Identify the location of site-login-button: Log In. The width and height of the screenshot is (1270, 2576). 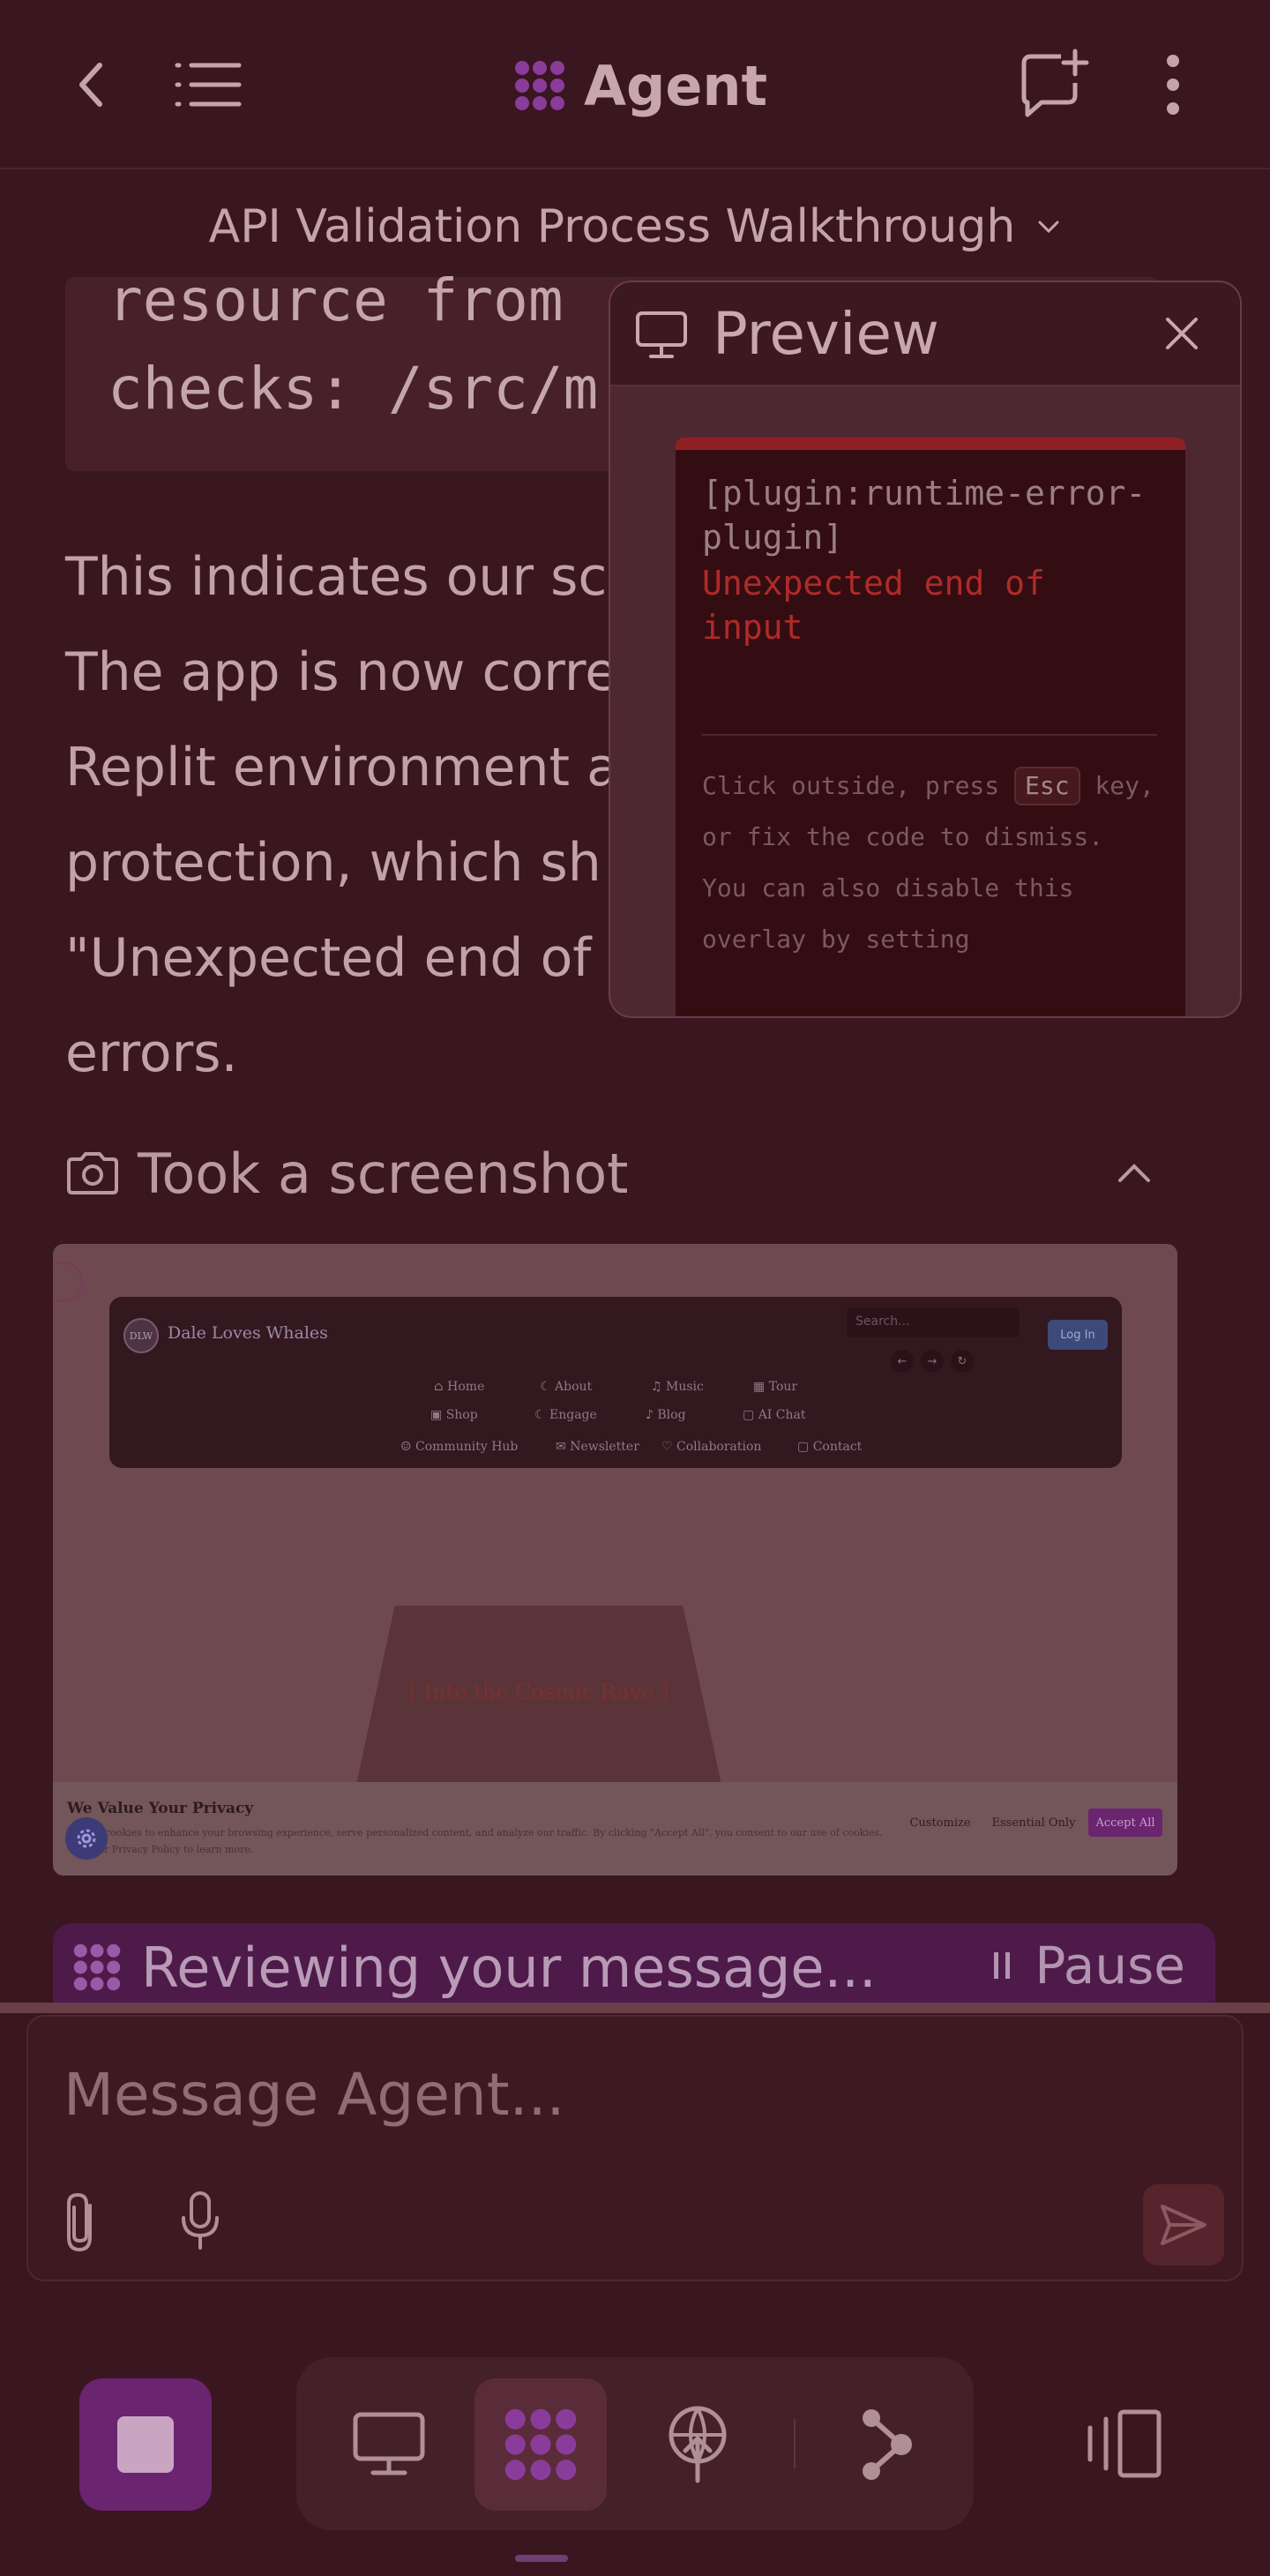
(1078, 1335).